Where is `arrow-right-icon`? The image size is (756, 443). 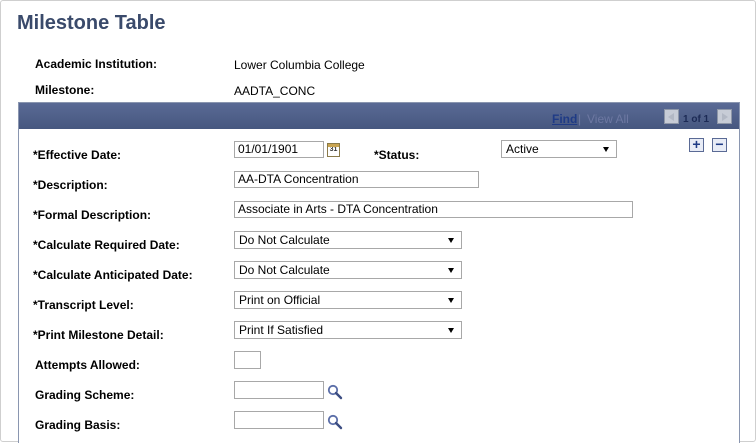
arrow-right-icon is located at coordinates (725, 117).